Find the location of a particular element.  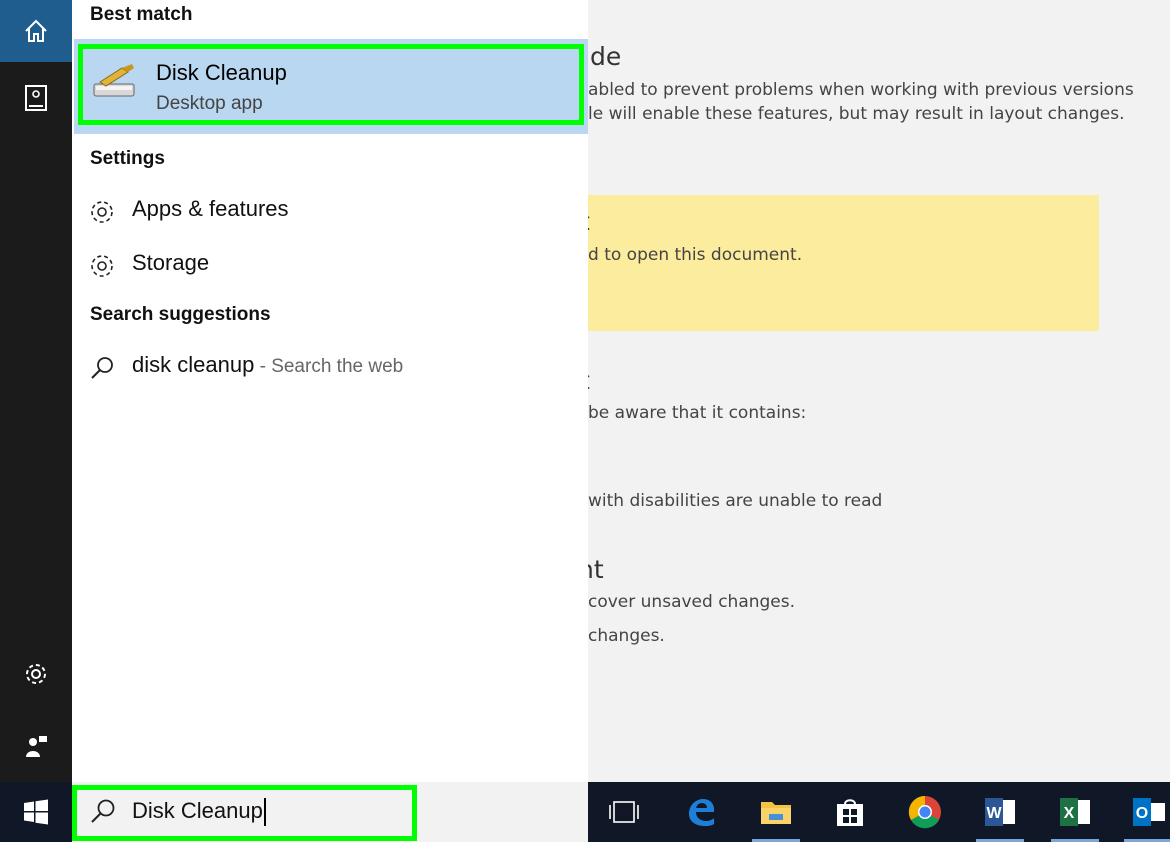

chrome-icon is located at coordinates (924, 812).